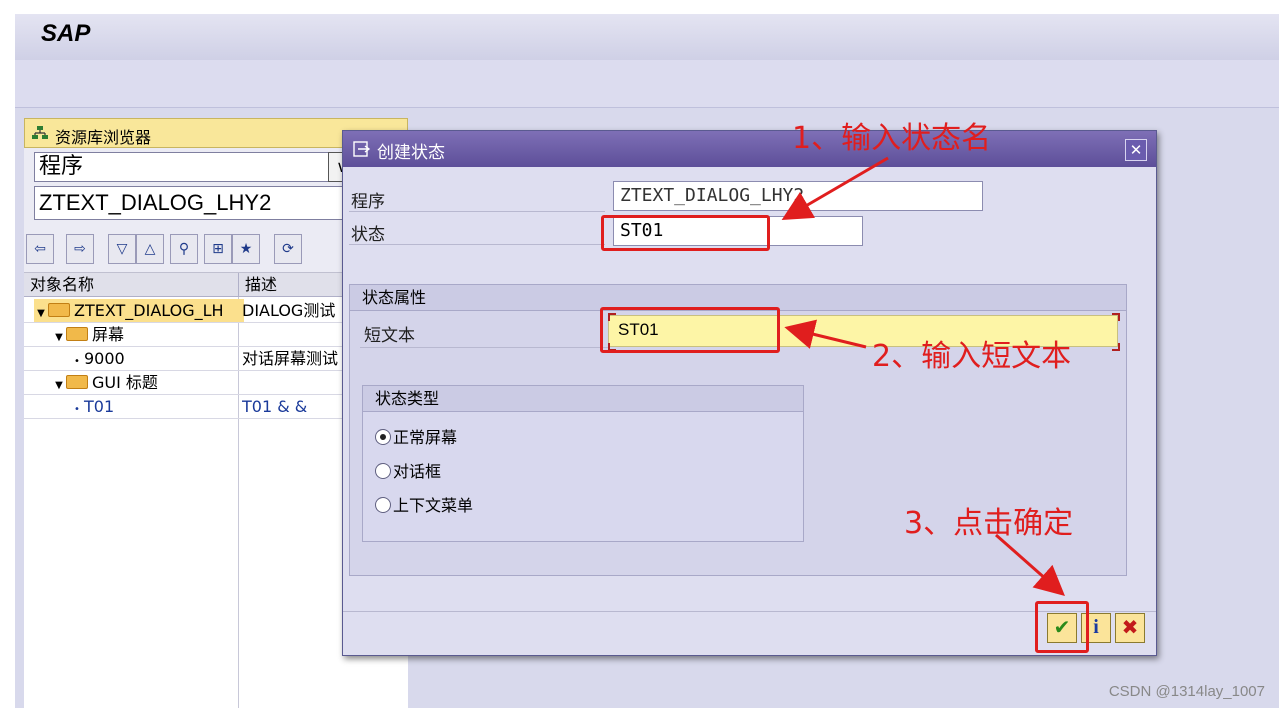 The image size is (1279, 708). Describe the element at coordinates (892, 138) in the screenshot. I see `annotation-step-1: 1、输入状态名` at that location.